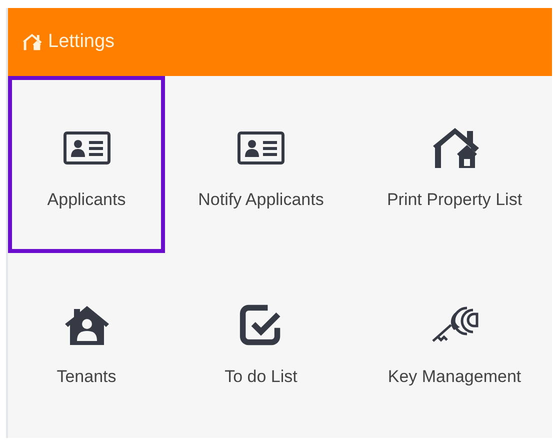 Image resolution: width=559 pixels, height=448 pixels. What do you see at coordinates (454, 341) in the screenshot?
I see `menu-tile: Key Management` at bounding box center [454, 341].